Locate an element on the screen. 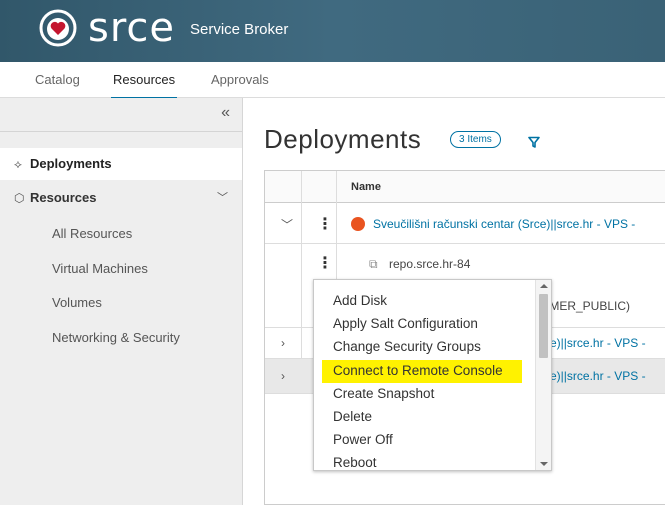  app-name: Service Broker is located at coordinates (239, 29).